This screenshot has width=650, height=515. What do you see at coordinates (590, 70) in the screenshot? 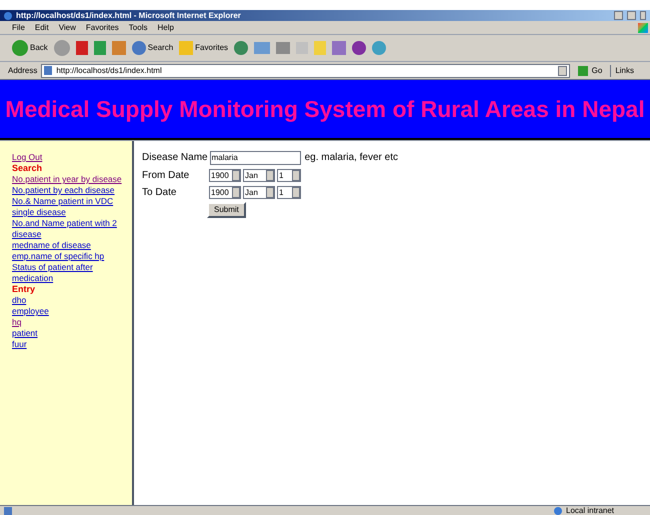
I see `go-button: Go` at bounding box center [590, 70].